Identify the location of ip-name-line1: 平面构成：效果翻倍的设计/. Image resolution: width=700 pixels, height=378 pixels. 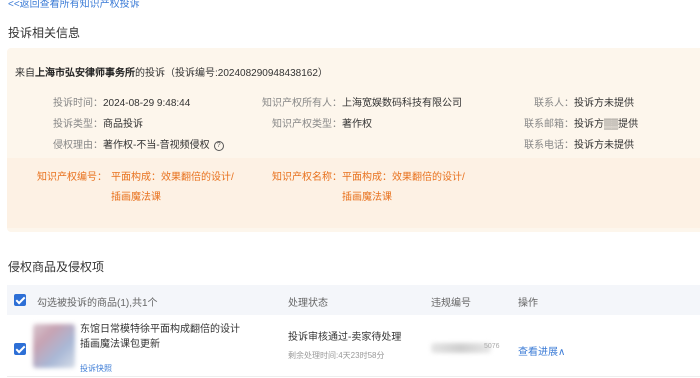
(403, 177).